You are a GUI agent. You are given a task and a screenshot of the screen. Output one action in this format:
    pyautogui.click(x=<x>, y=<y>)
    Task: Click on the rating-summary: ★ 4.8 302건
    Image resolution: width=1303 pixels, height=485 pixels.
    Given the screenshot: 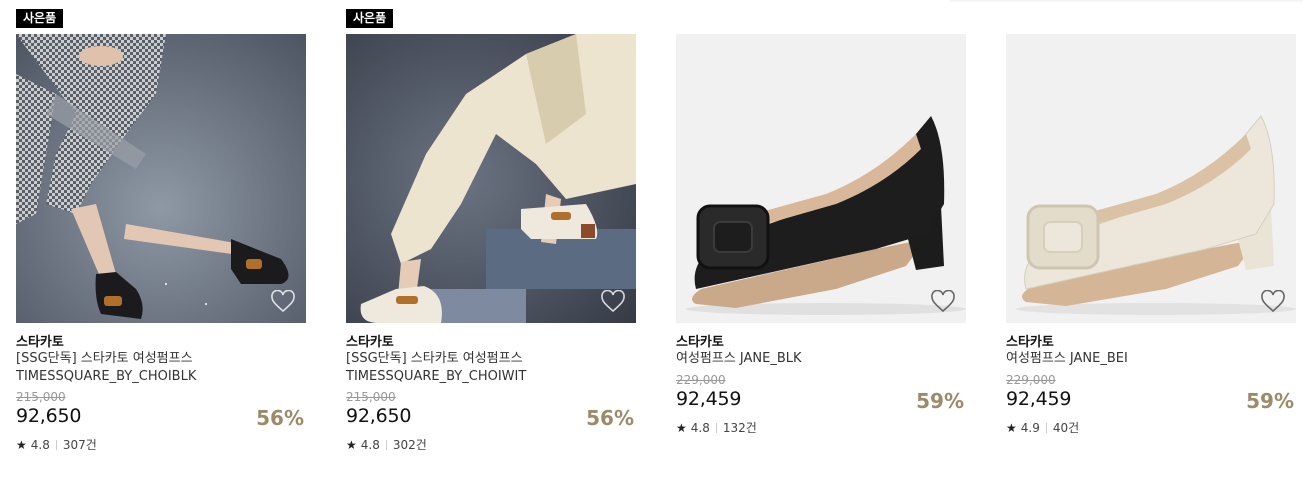 What is the action you would take?
    pyautogui.click(x=386, y=444)
    